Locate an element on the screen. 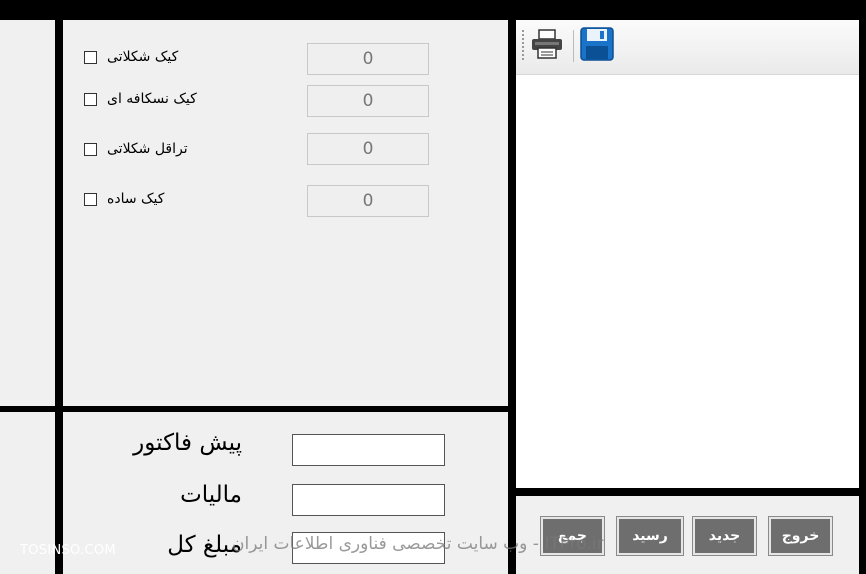 The height and width of the screenshot is (574, 866). product-label: کیک شکلاتی is located at coordinates (143, 57).